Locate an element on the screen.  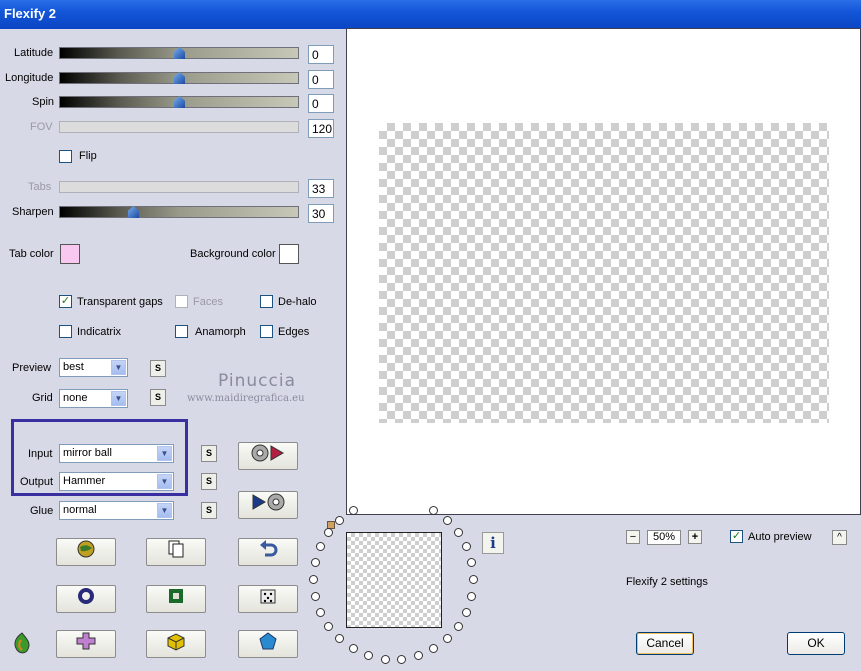
anamorph-checkbox is located at coordinates (181, 331).